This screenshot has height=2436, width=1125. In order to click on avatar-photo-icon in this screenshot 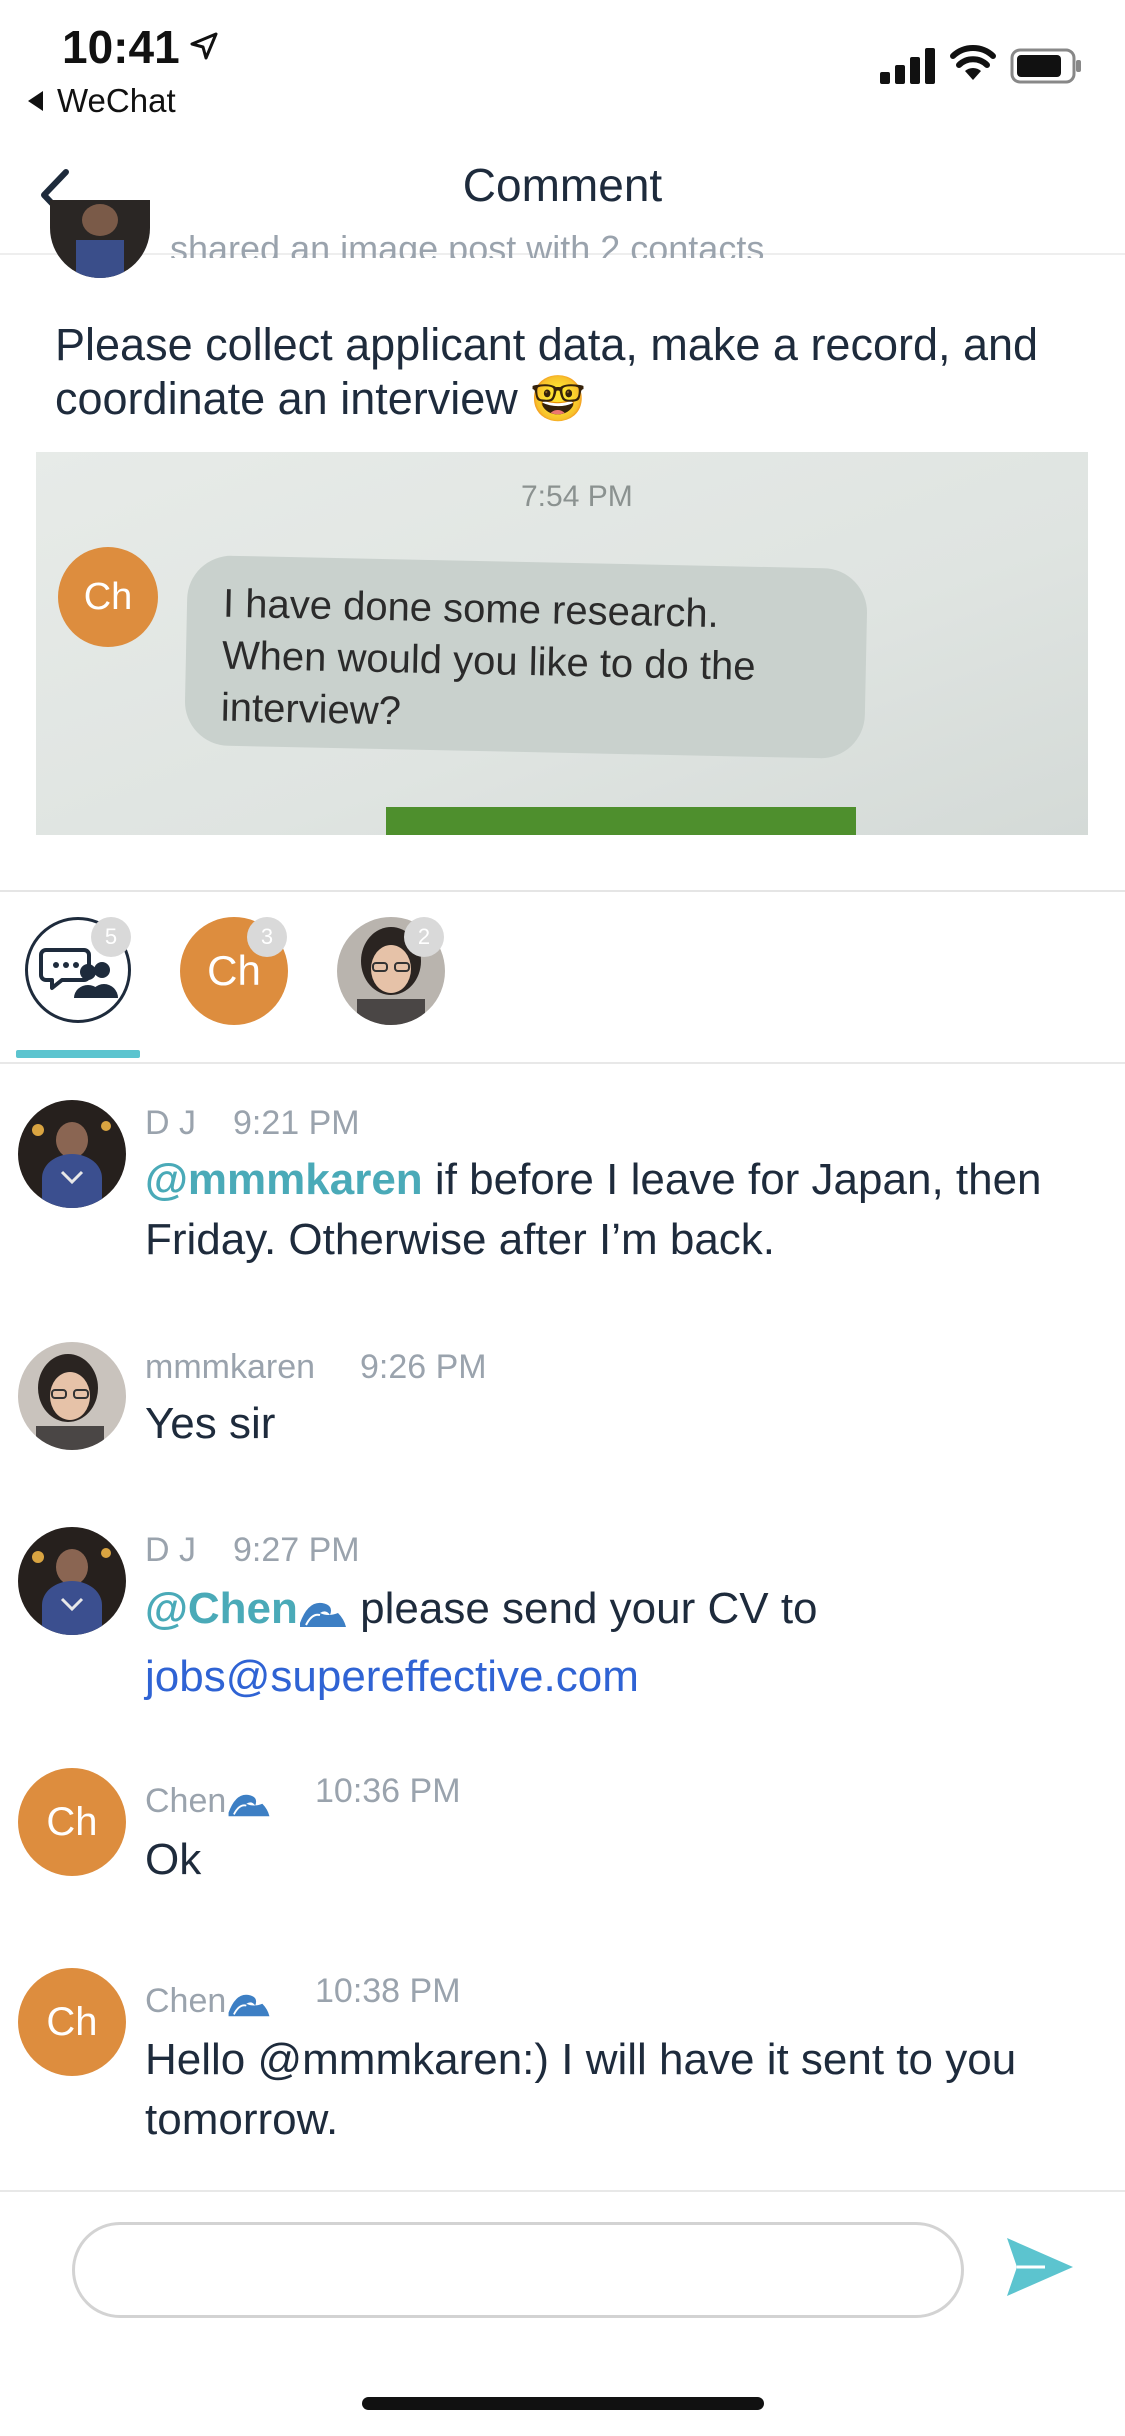, I will do `click(100, 239)`.